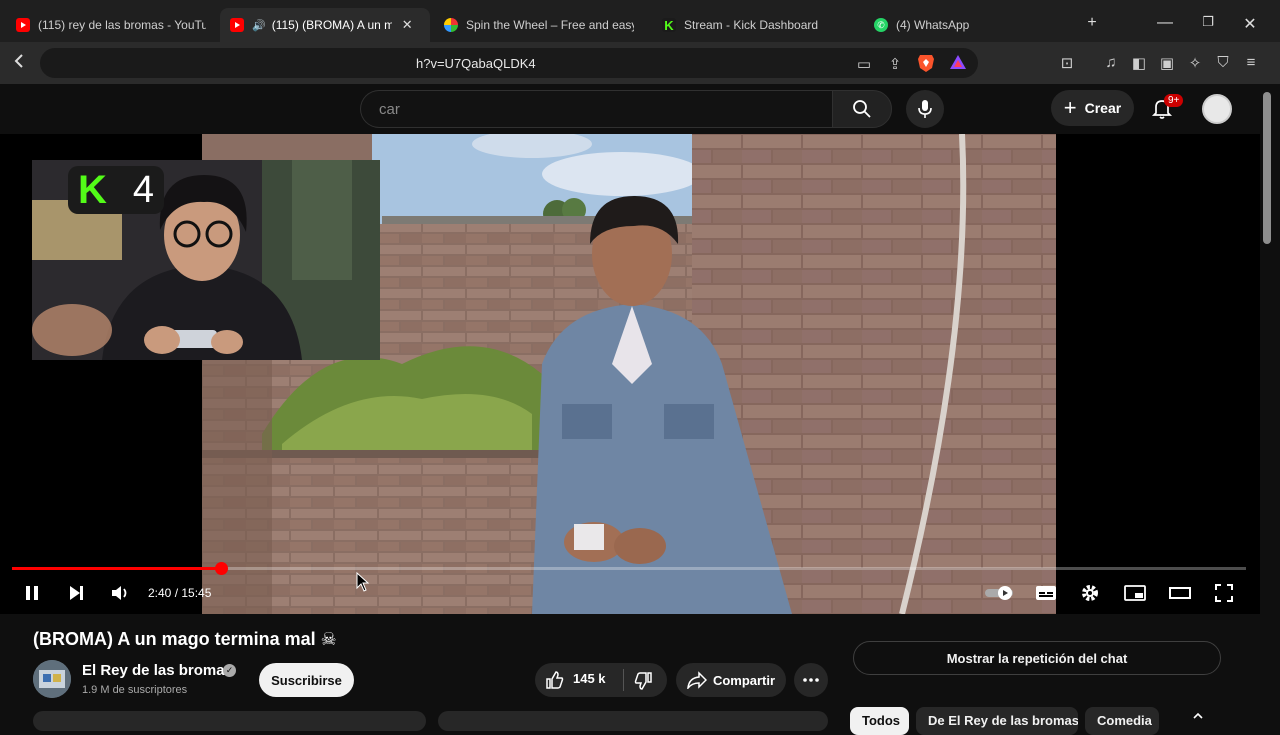  Describe the element at coordinates (751, 25) in the screenshot. I see `tab-title: Stream - Kick Dashboard` at that location.